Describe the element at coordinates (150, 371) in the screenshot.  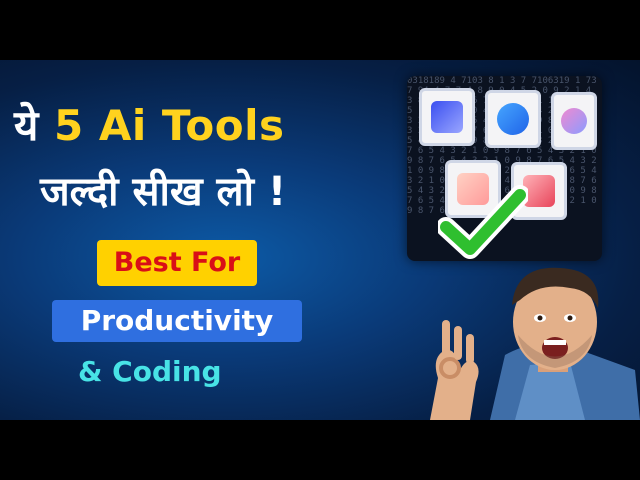
I see `coding-tagline: & Coding` at that location.